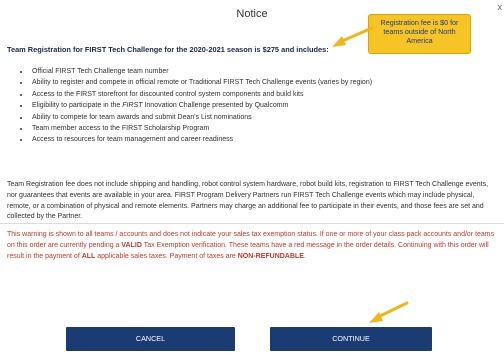 The height and width of the screenshot is (356, 504). Describe the element at coordinates (304, 256) in the screenshot. I see `warning-text: .` at that location.